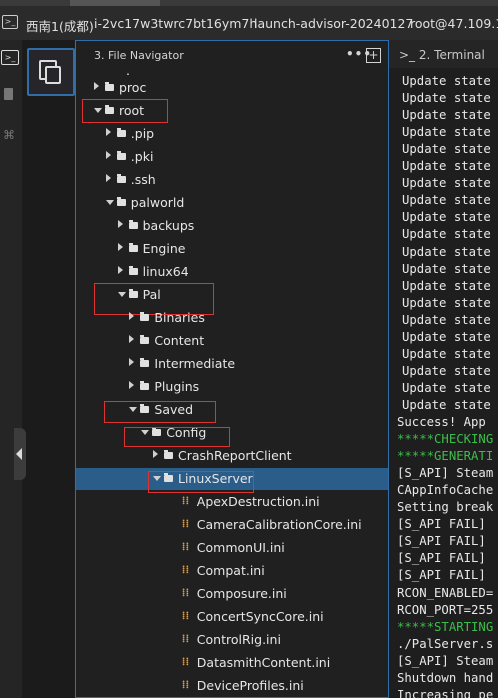 Image resolution: width=498 pixels, height=698 pixels. Describe the element at coordinates (445, 626) in the screenshot. I see `terminal-line: *****STARTING` at that location.